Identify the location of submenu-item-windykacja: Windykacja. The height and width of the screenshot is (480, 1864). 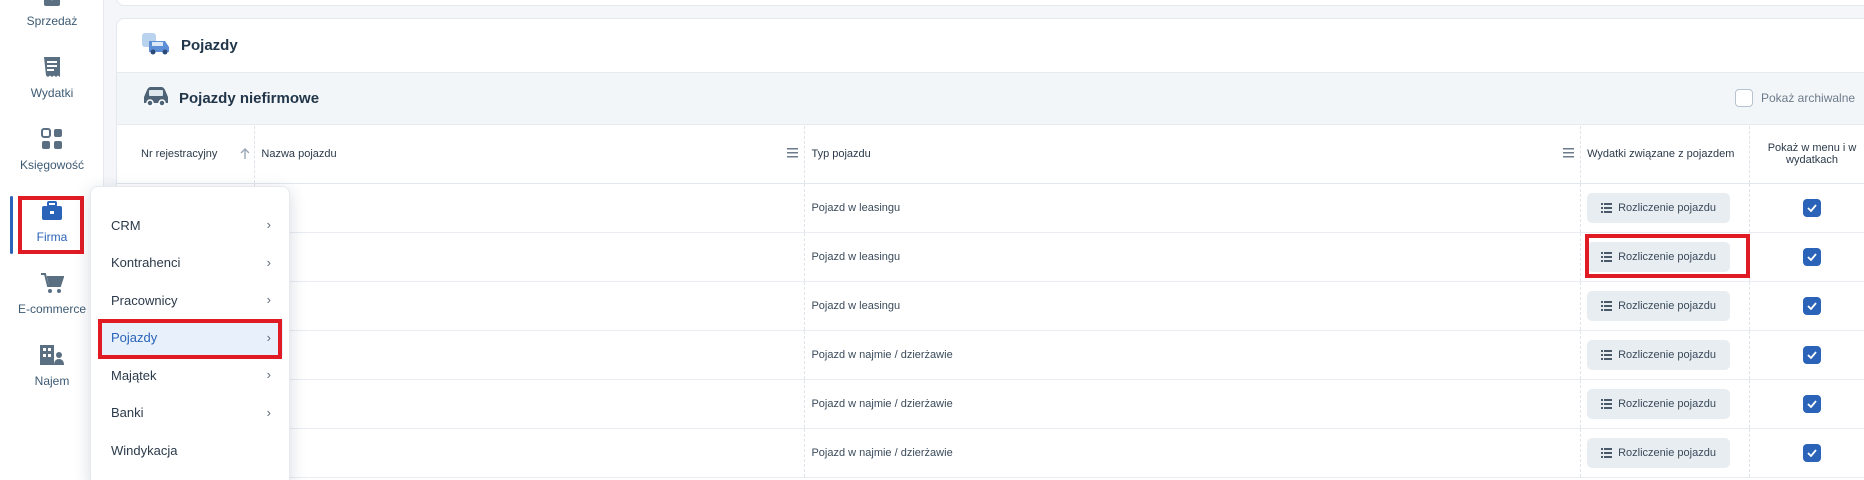
(191, 450).